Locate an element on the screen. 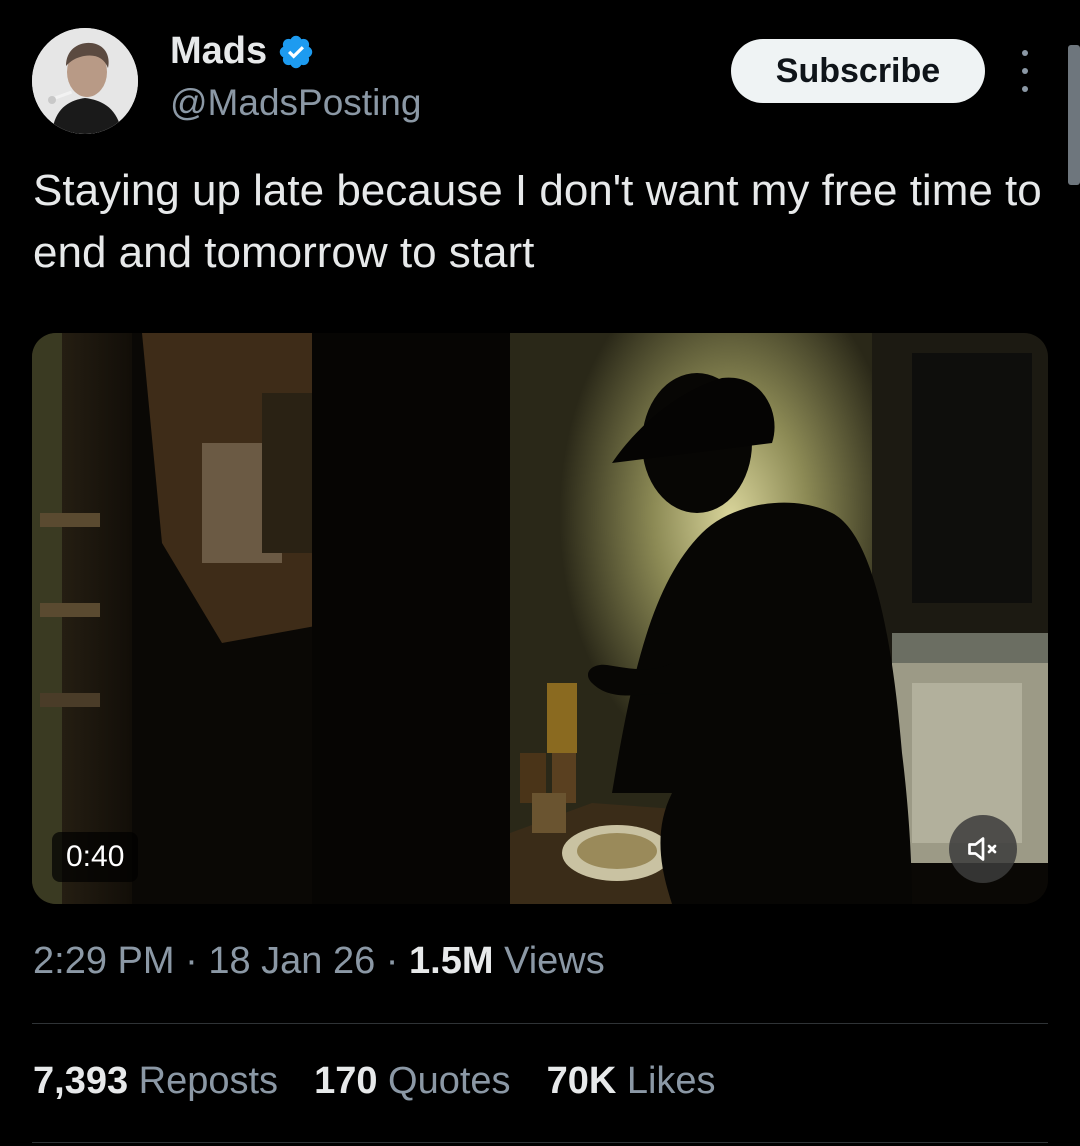  reposts-stat: 7,393 Reposts is located at coordinates (155, 1081).